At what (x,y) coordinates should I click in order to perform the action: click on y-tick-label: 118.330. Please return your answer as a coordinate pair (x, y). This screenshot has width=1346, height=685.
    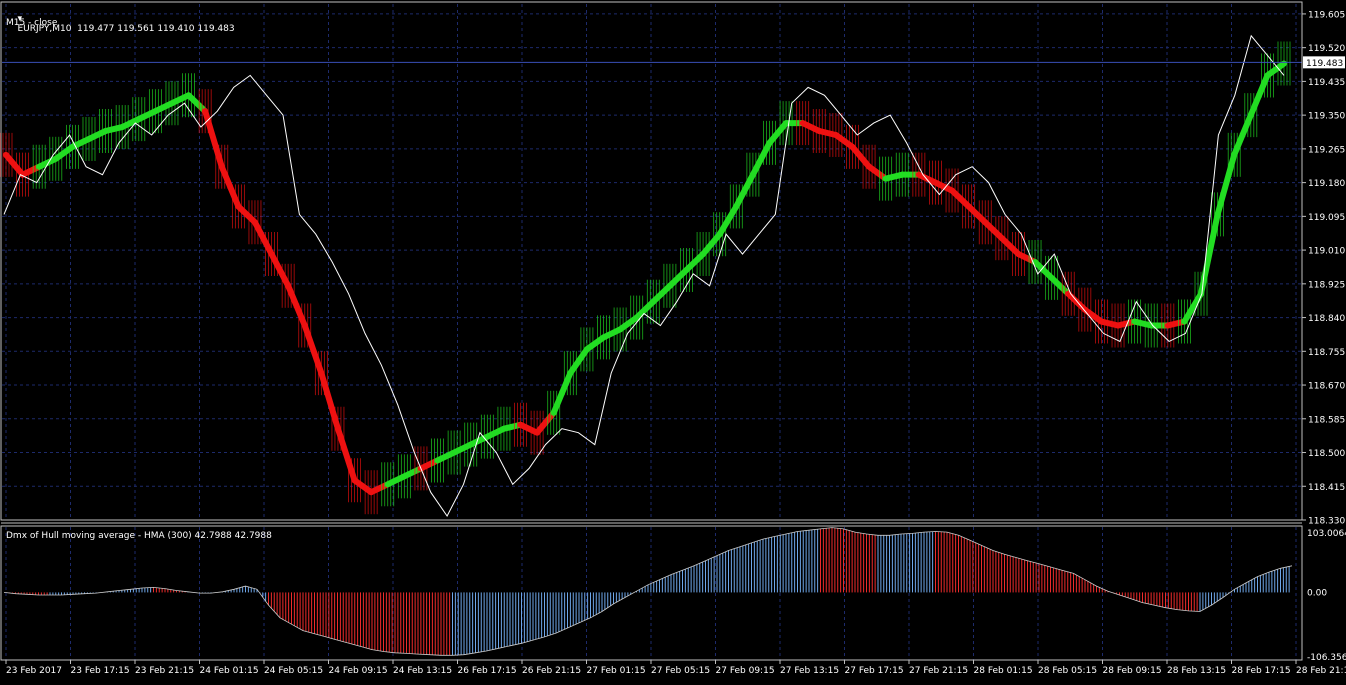
    Looking at the image, I should click on (1326, 522).